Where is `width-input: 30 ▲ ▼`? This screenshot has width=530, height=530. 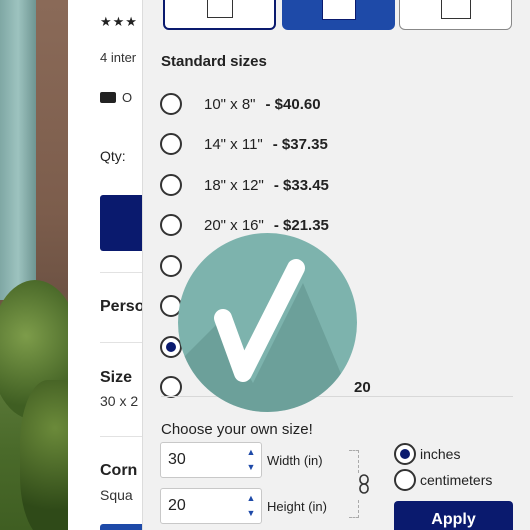
width-input: 30 ▲ ▼ is located at coordinates (211, 460).